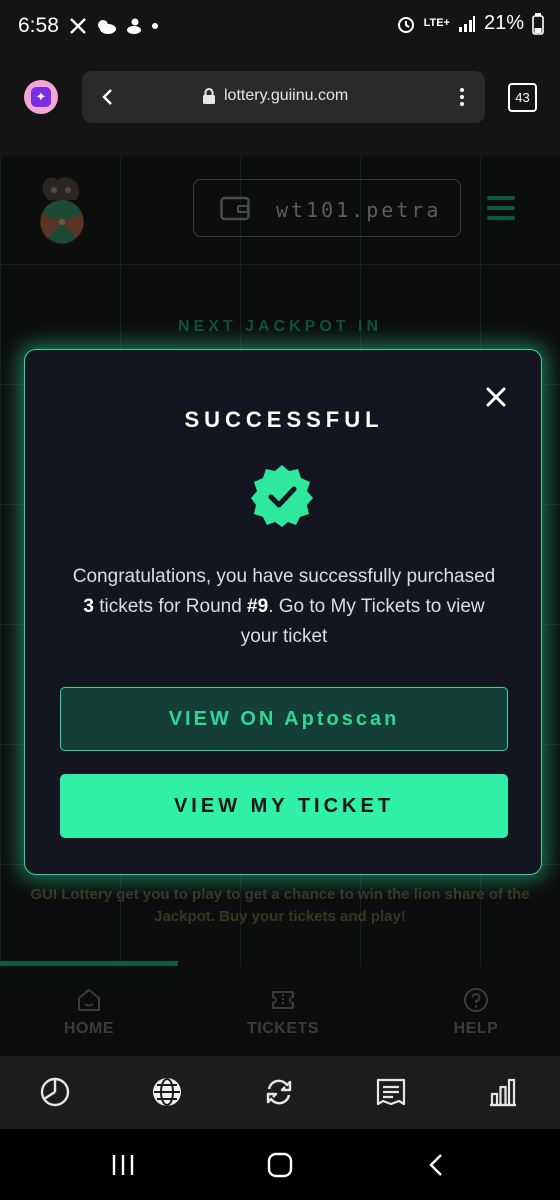  I want to click on status-notification-icons, so click(114, 26).